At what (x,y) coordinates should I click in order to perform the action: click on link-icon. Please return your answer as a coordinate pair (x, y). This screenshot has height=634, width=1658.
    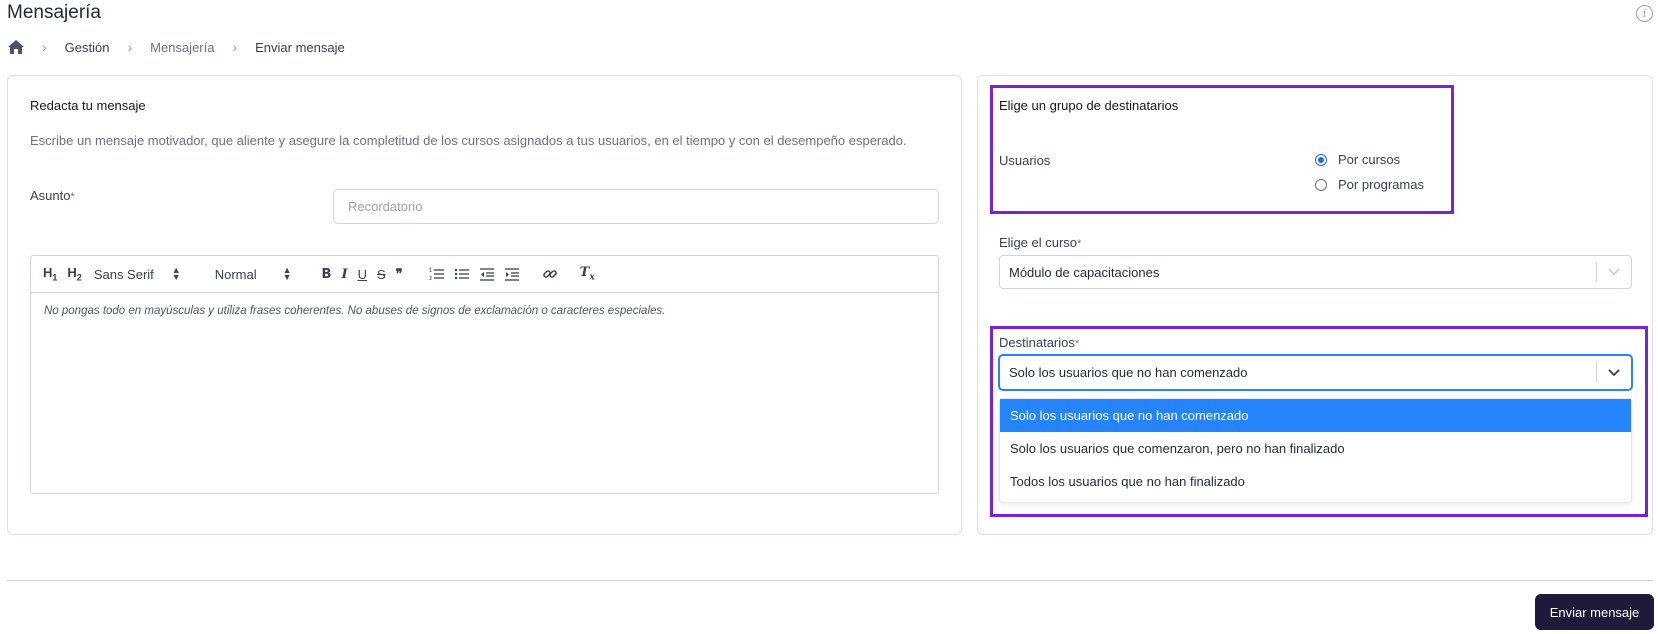
    Looking at the image, I should click on (550, 274).